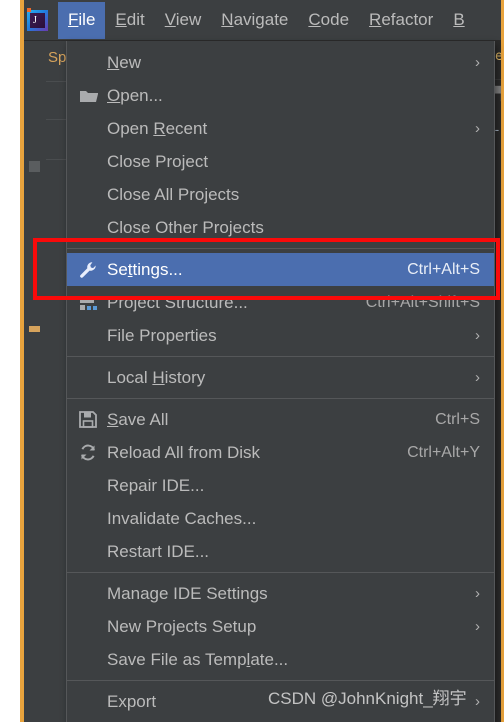 This screenshot has height=722, width=504. What do you see at coordinates (91, 270) in the screenshot?
I see `wrench-icon` at bounding box center [91, 270].